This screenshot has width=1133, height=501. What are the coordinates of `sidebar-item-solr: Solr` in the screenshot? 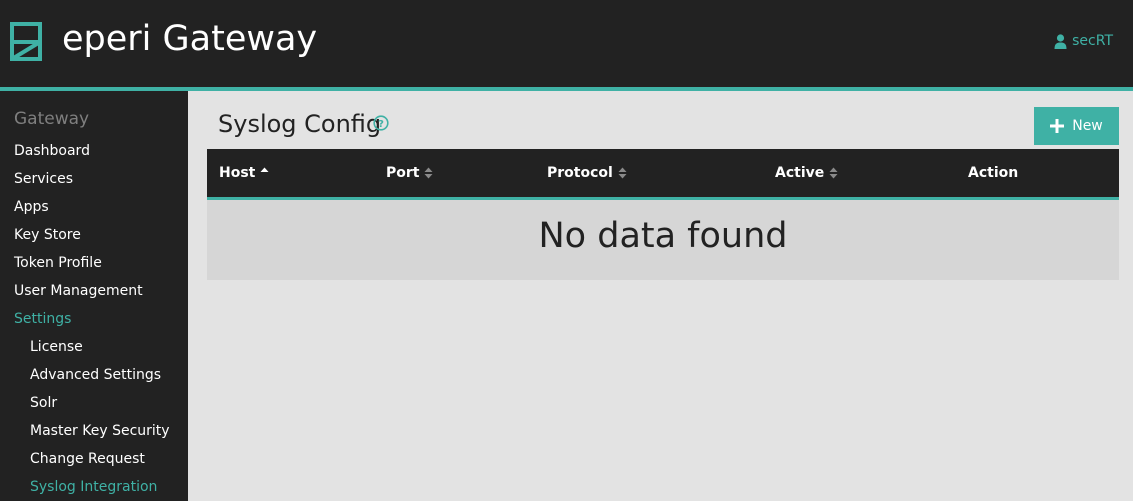 It's located at (43, 403).